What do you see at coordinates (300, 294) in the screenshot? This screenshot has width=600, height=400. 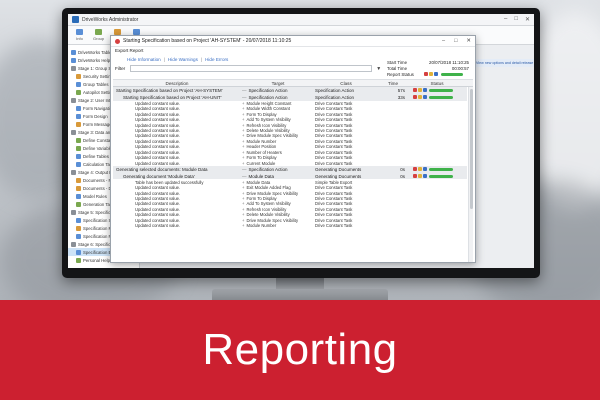 I see `monitor-stand-base` at bounding box center [300, 294].